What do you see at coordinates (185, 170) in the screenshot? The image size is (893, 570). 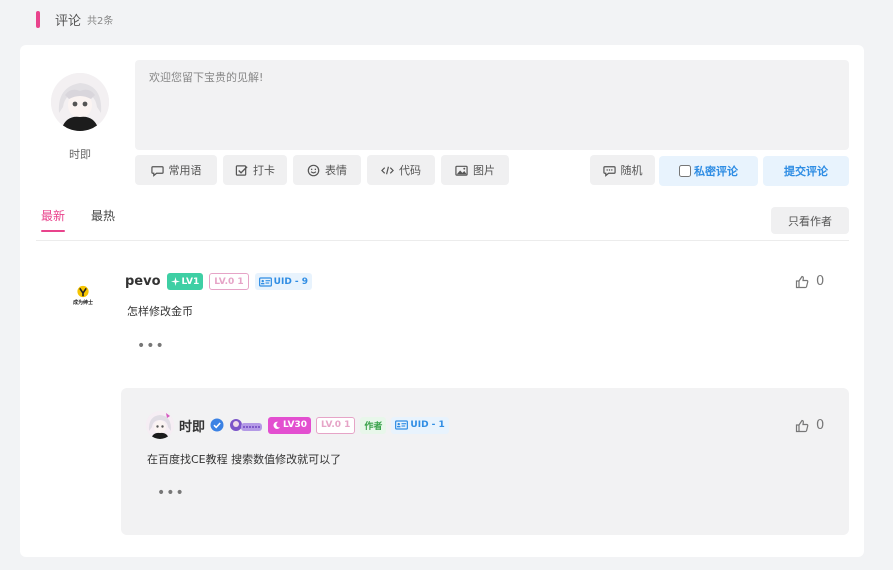 I see `common-phrases-label: 常用语` at bounding box center [185, 170].